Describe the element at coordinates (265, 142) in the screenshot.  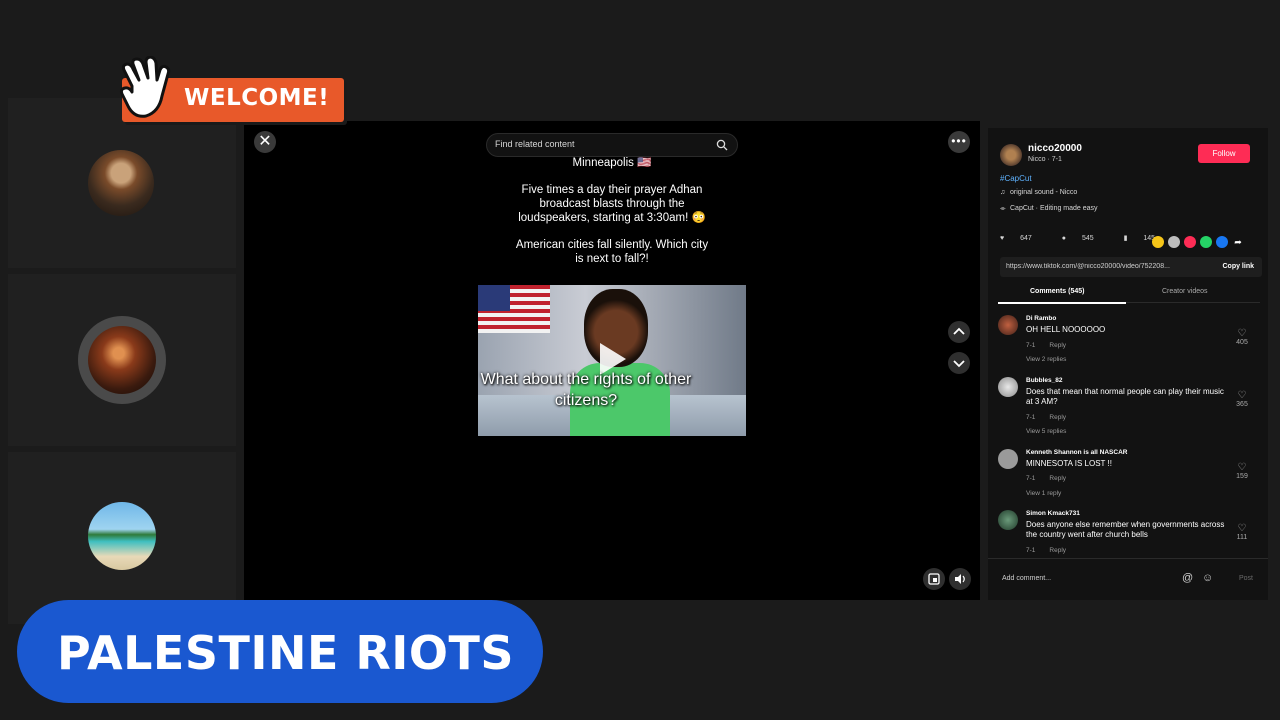
I see `close-button: ✕` at that location.